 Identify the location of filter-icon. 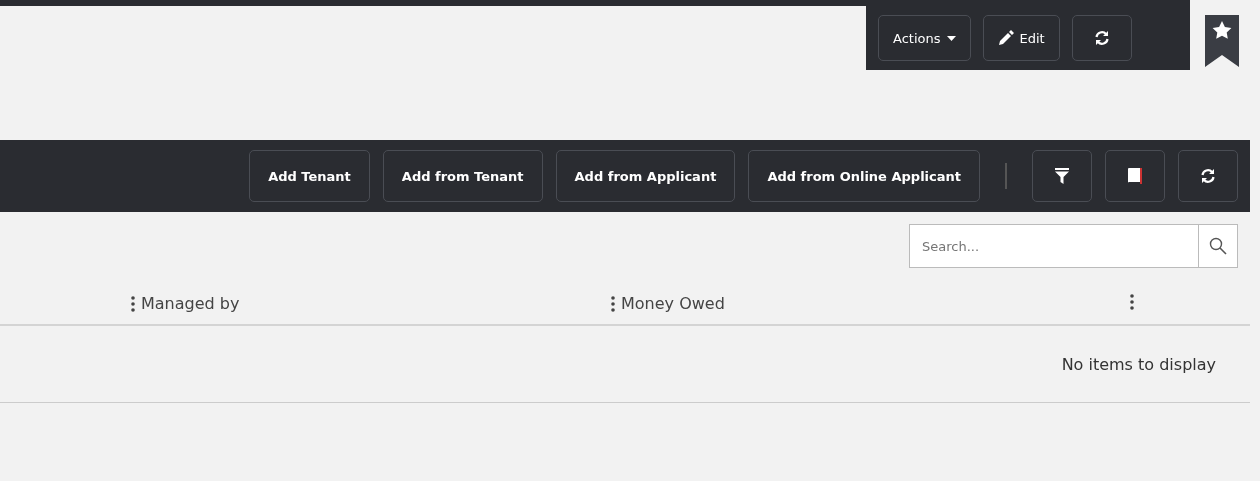
(1062, 176).